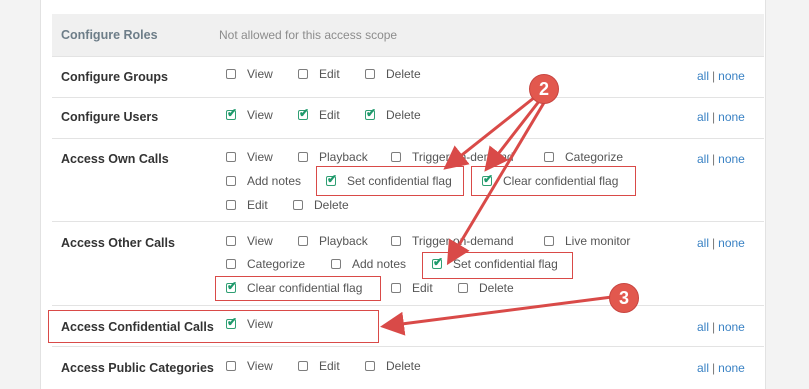 The width and height of the screenshot is (809, 389). I want to click on callout-number-3: 3, so click(624, 298).